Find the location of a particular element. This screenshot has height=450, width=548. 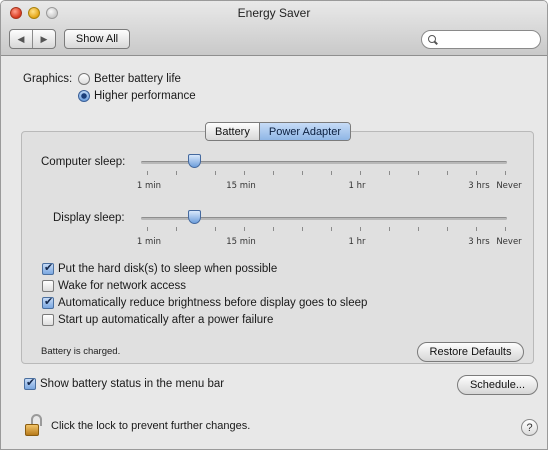

radio-label: Better battery life is located at coordinates (137, 79).